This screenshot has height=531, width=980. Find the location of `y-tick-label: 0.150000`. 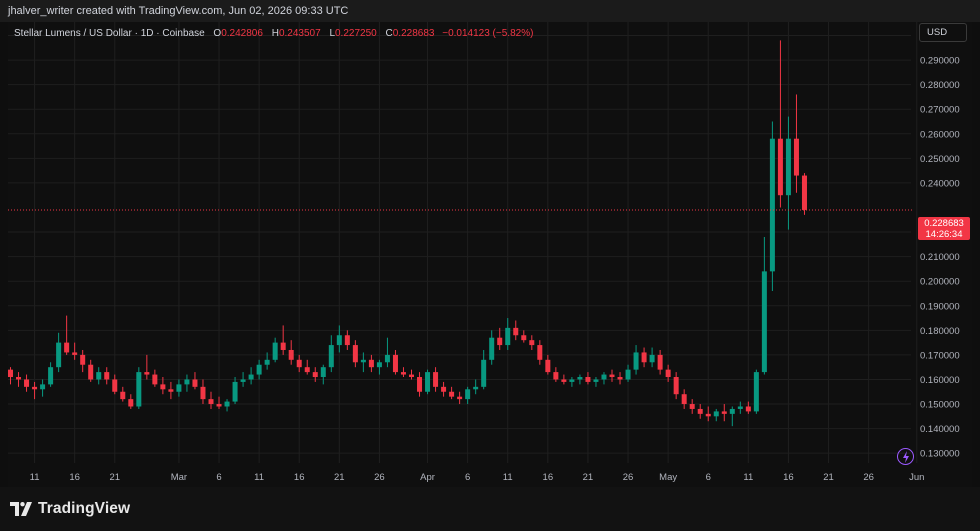

y-tick-label: 0.150000 is located at coordinates (940, 405).